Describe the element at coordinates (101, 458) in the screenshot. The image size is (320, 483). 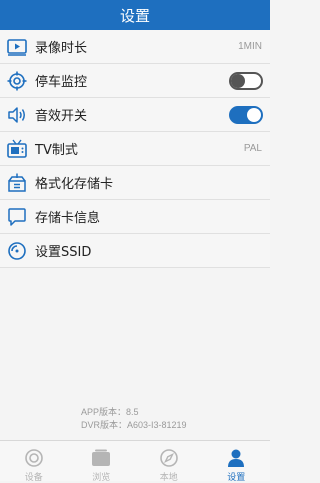
I see `browse-icon` at that location.